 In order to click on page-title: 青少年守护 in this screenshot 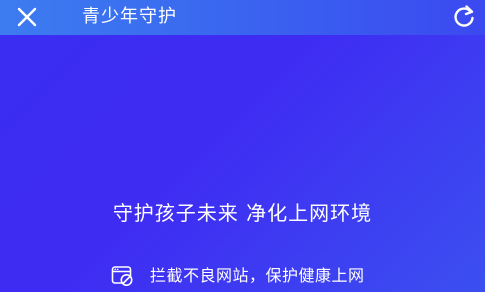, I will do `click(129, 16)`.